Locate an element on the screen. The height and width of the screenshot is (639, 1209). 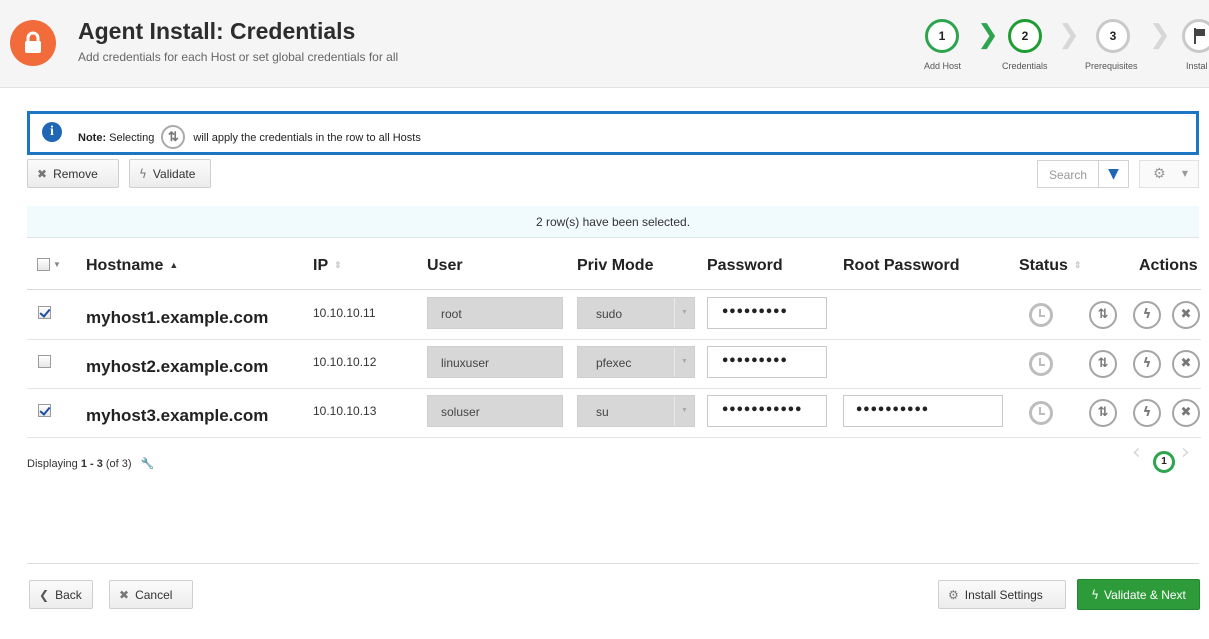
table-settings-menu: ⚙ ▼ is located at coordinates (1169, 174).